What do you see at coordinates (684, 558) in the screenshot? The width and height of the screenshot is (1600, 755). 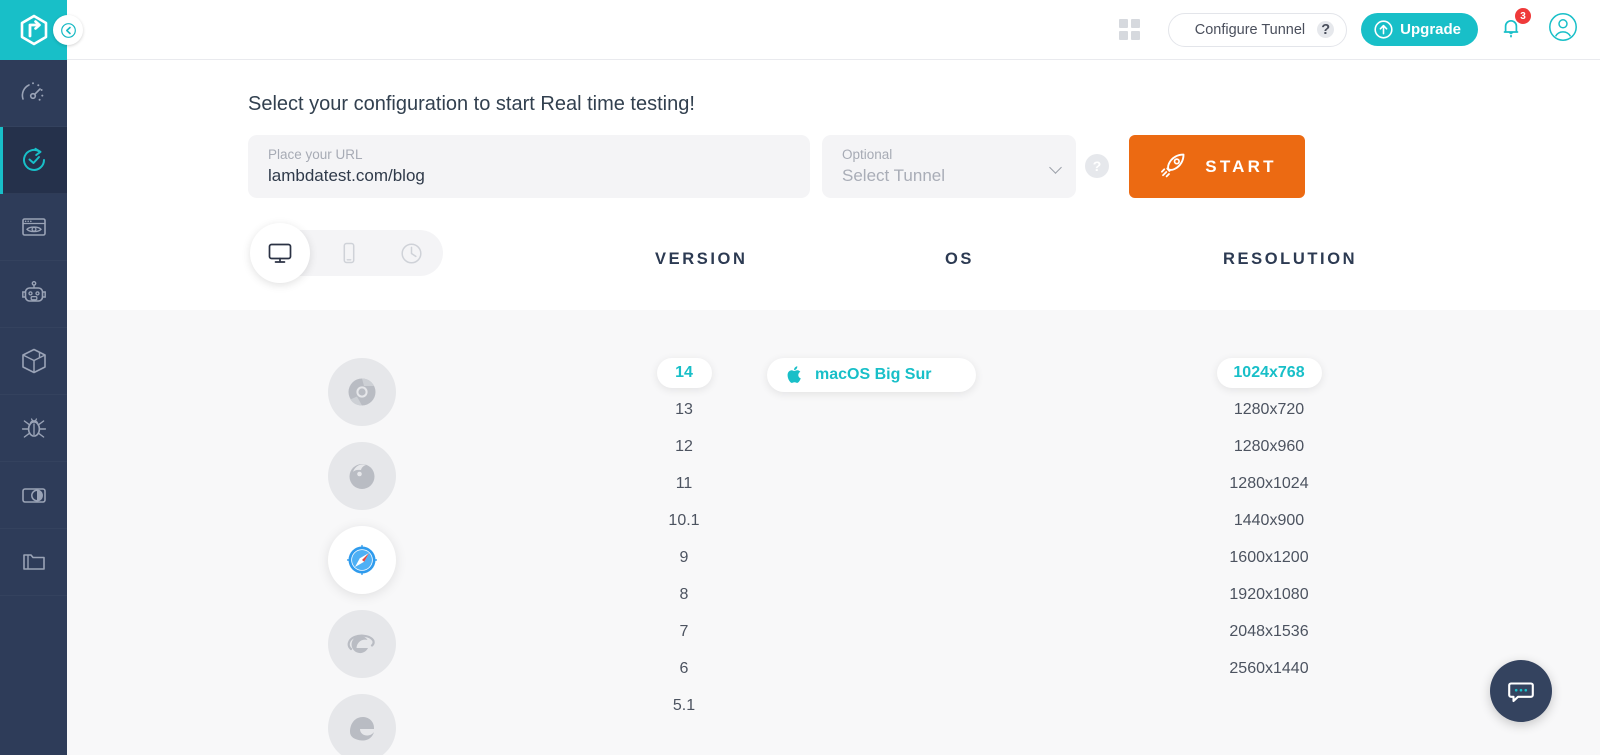 I see `version-option: 9` at bounding box center [684, 558].